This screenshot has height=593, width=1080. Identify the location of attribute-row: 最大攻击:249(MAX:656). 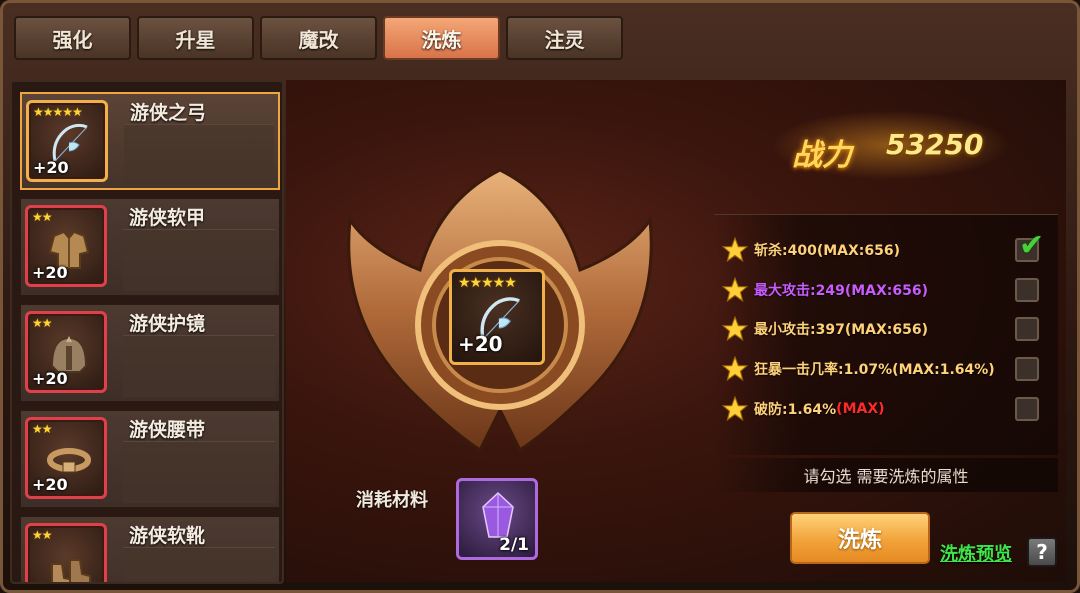
(825, 290).